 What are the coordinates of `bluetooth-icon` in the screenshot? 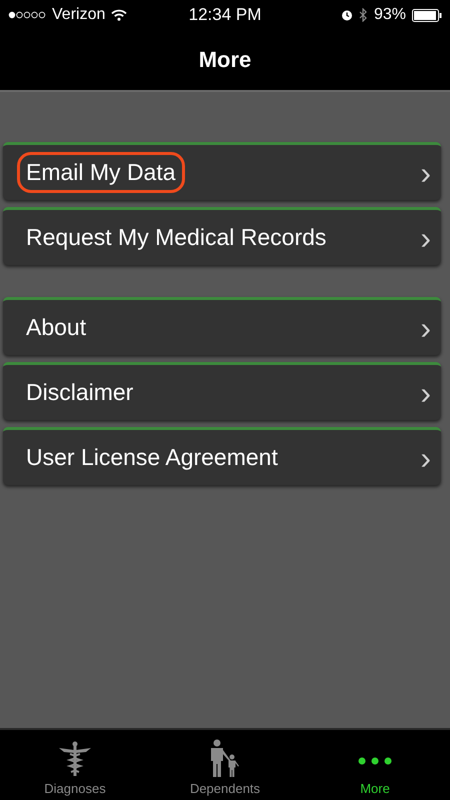 It's located at (363, 15).